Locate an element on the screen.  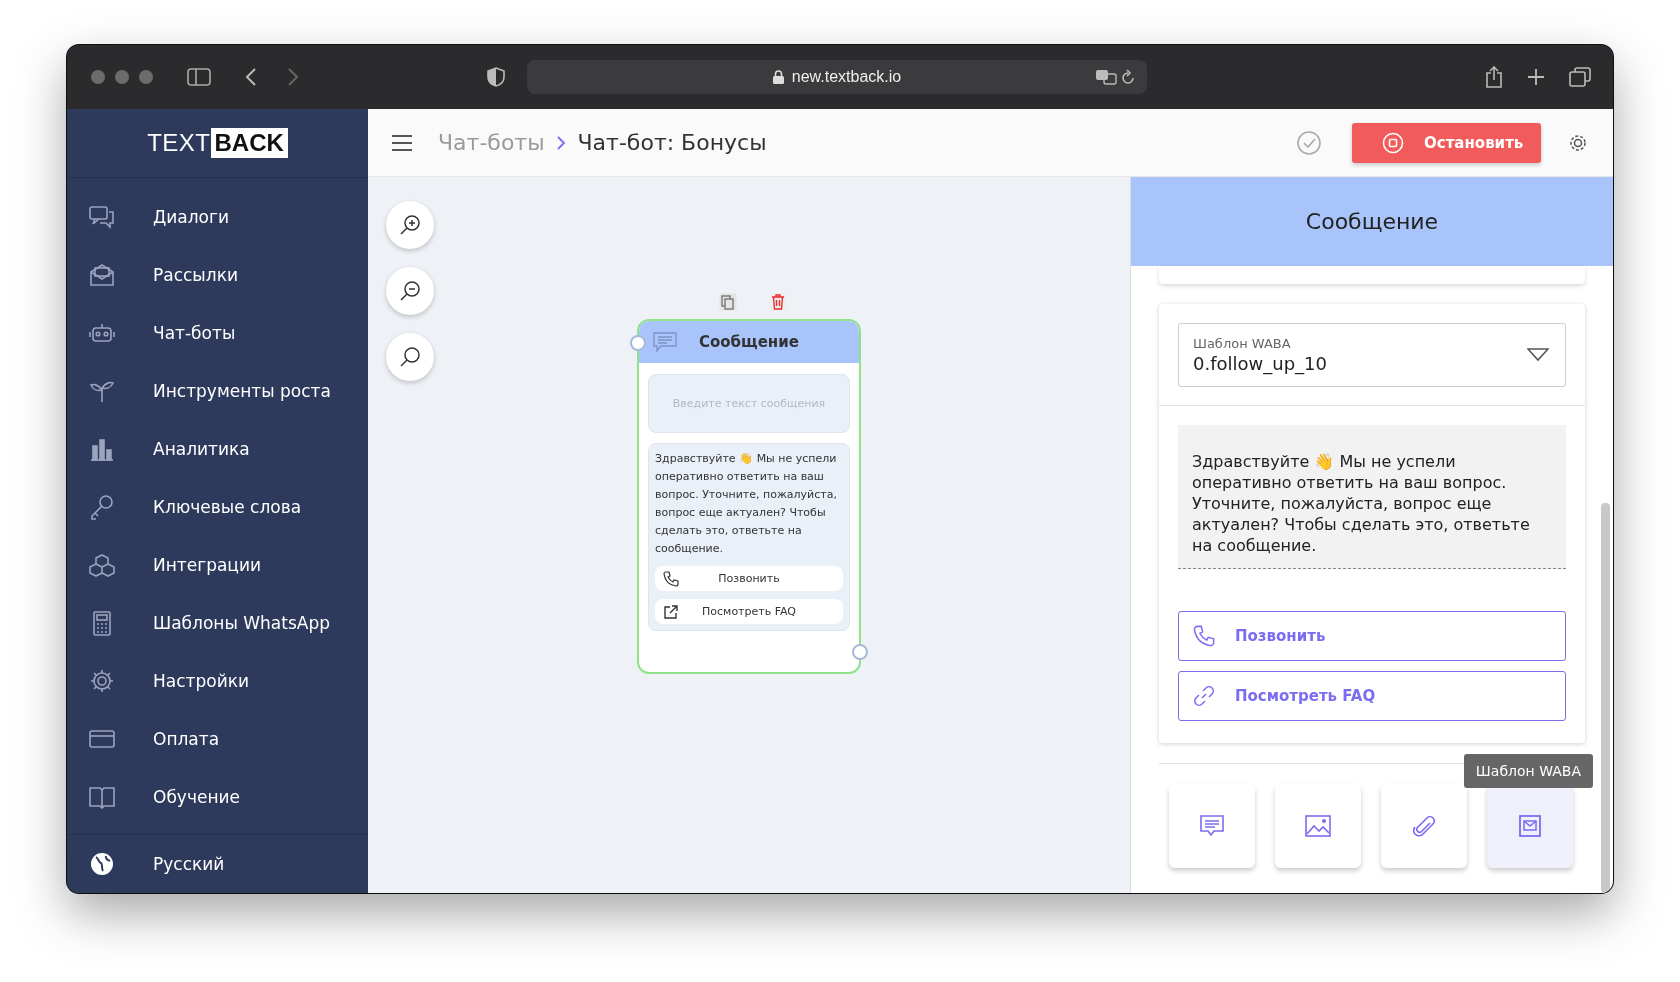
globe-icon is located at coordinates (102, 864).